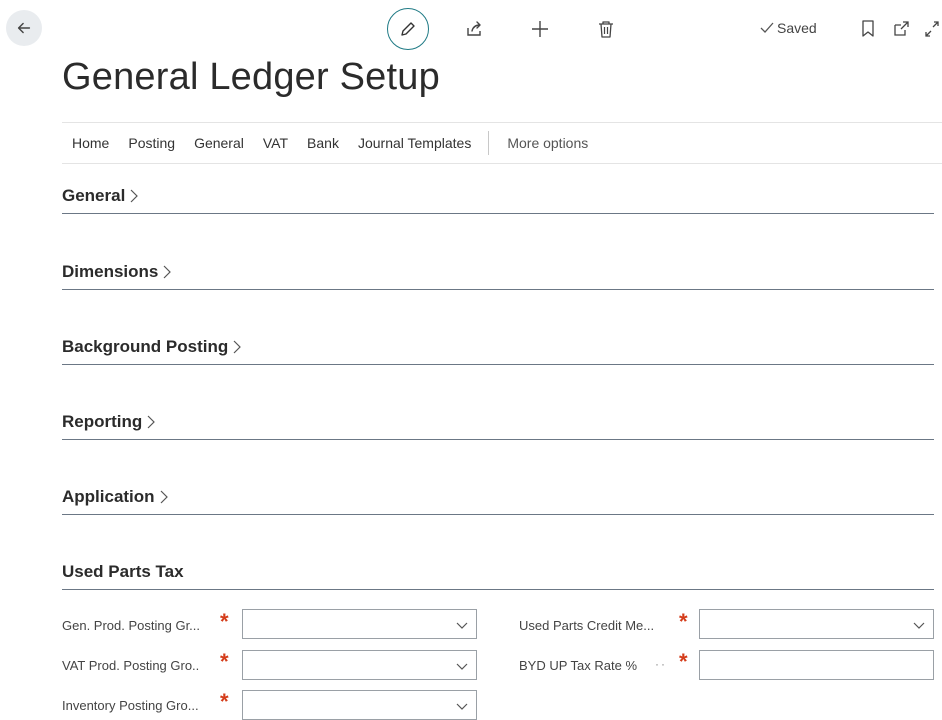 Image resolution: width=942 pixels, height=720 pixels. I want to click on edit-button, so click(408, 29).